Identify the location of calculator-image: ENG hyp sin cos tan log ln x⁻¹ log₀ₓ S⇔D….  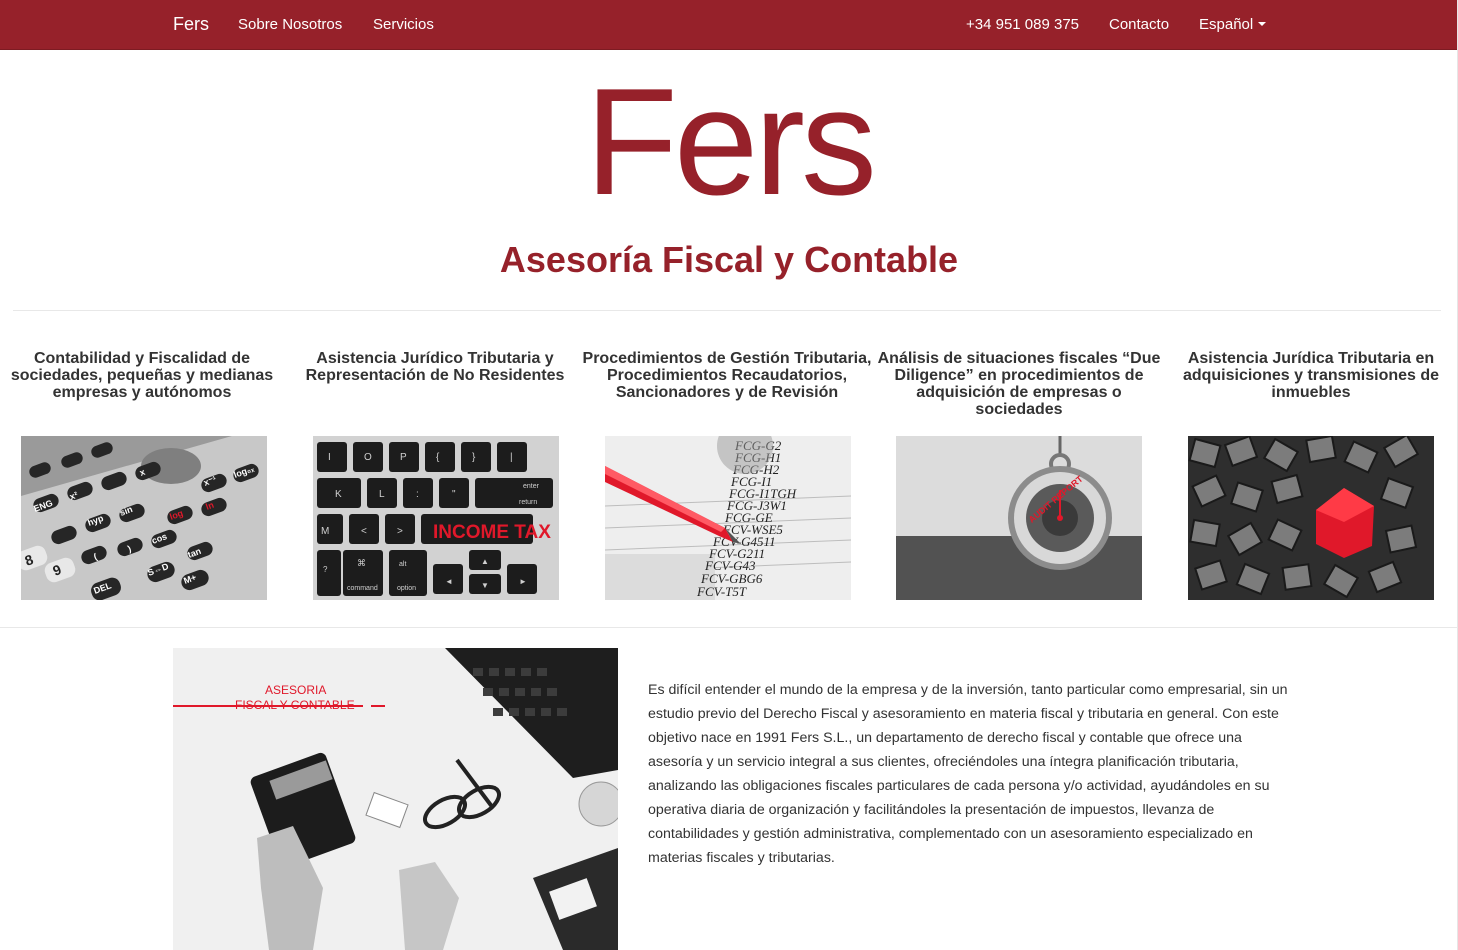
(144, 518).